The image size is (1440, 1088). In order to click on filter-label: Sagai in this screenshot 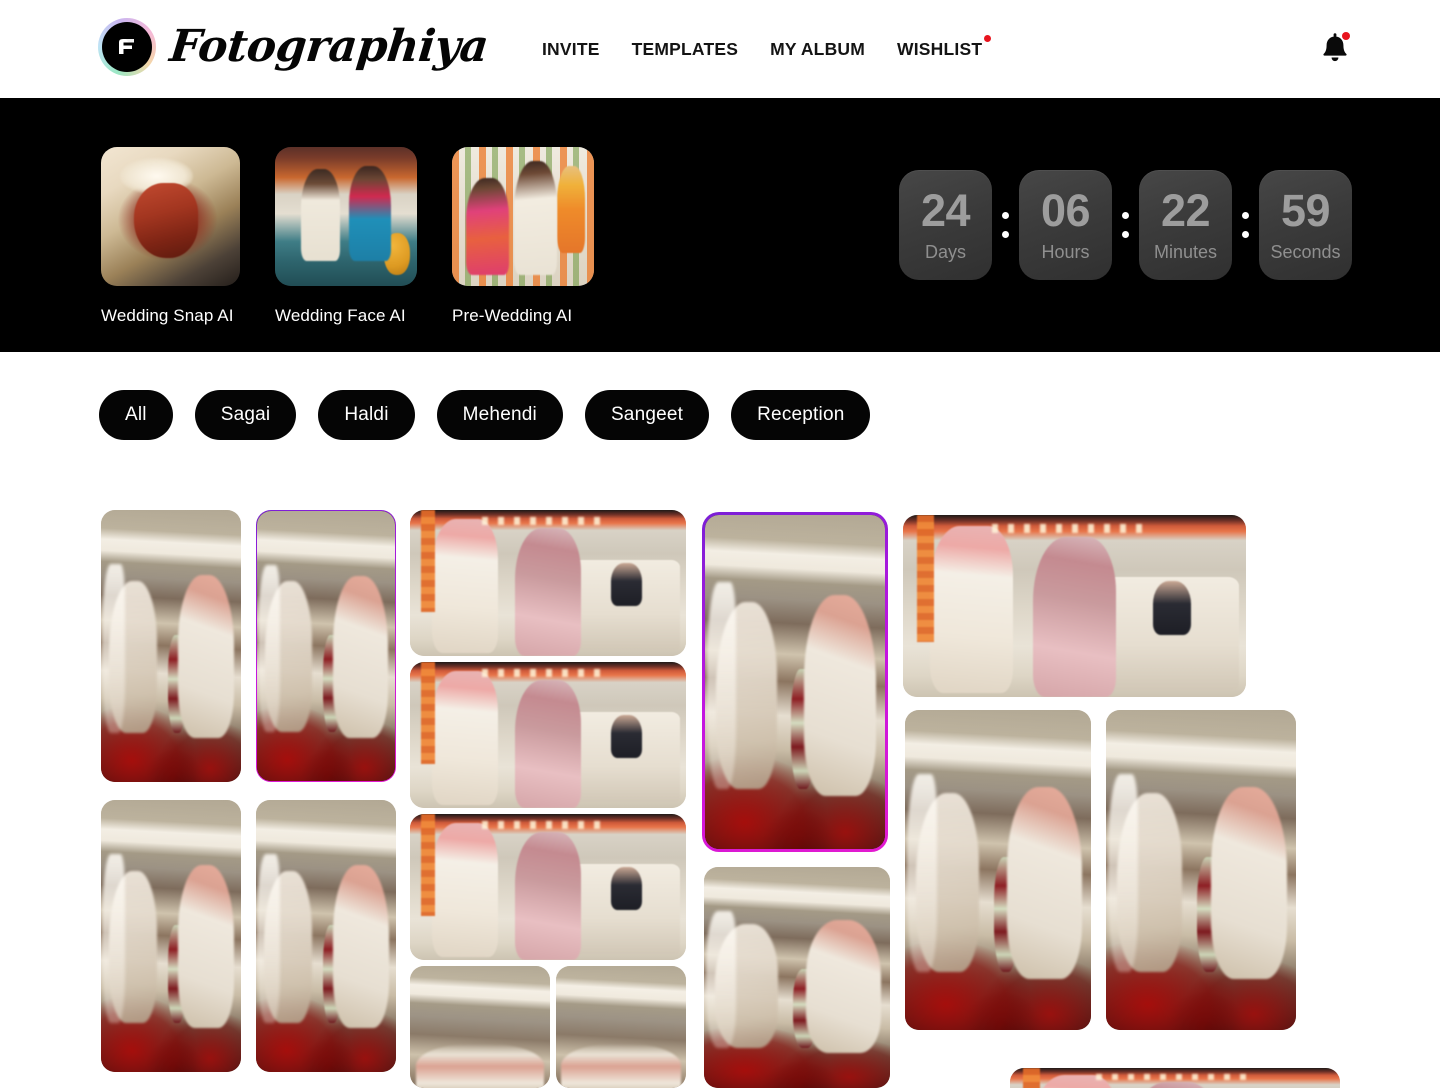, I will do `click(245, 414)`.